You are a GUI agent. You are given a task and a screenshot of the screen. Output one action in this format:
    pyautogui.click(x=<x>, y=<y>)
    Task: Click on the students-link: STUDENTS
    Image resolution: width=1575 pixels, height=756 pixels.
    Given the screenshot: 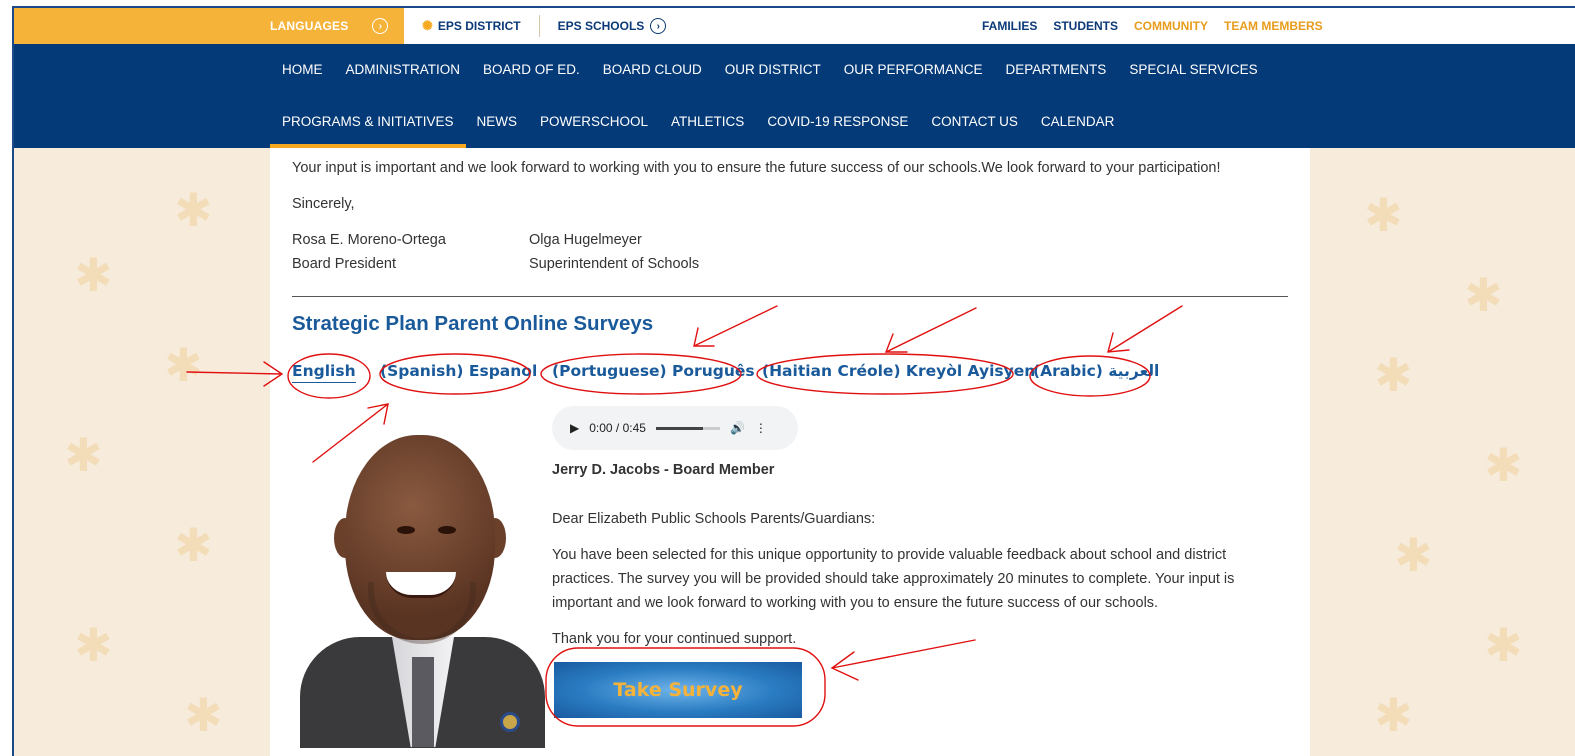 What is the action you would take?
    pyautogui.click(x=1085, y=26)
    